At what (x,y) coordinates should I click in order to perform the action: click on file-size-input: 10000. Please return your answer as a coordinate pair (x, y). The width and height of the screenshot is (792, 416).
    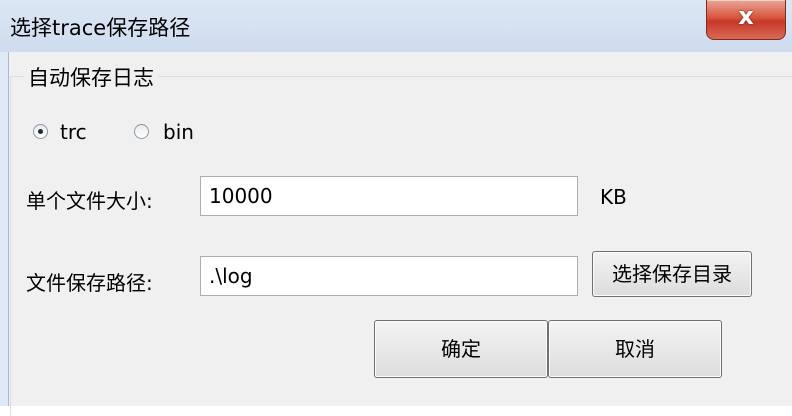
    Looking at the image, I should click on (389, 196).